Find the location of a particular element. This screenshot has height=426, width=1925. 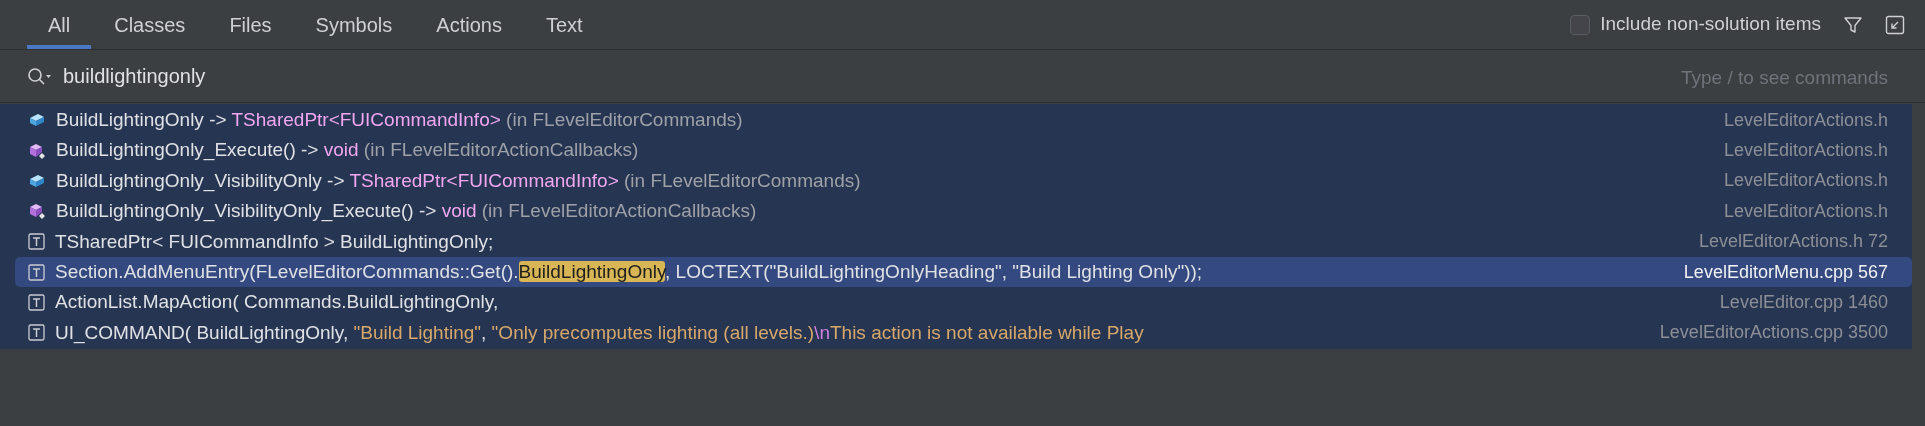

filter-icon is located at coordinates (1853, 24).